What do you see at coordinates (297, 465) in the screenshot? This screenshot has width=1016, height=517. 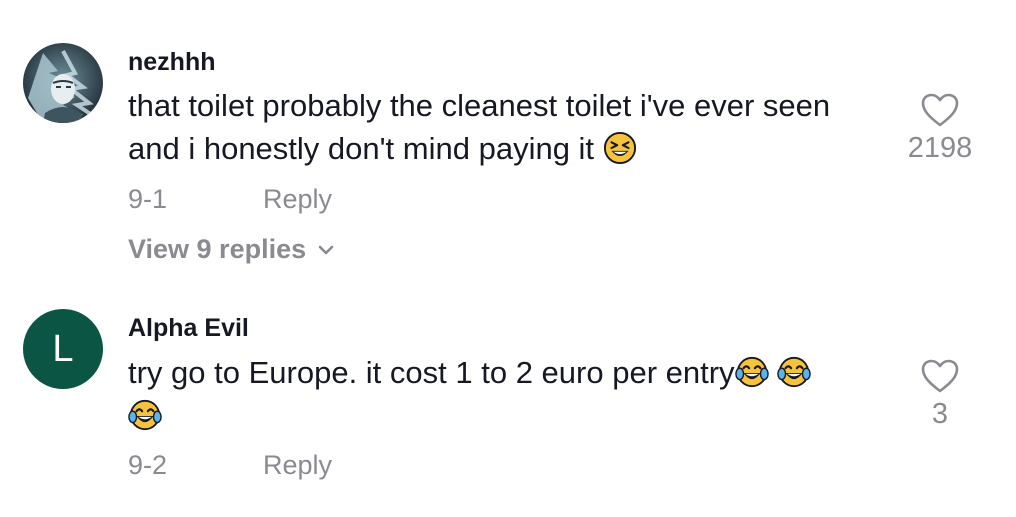 I see `reply-button: Reply` at bounding box center [297, 465].